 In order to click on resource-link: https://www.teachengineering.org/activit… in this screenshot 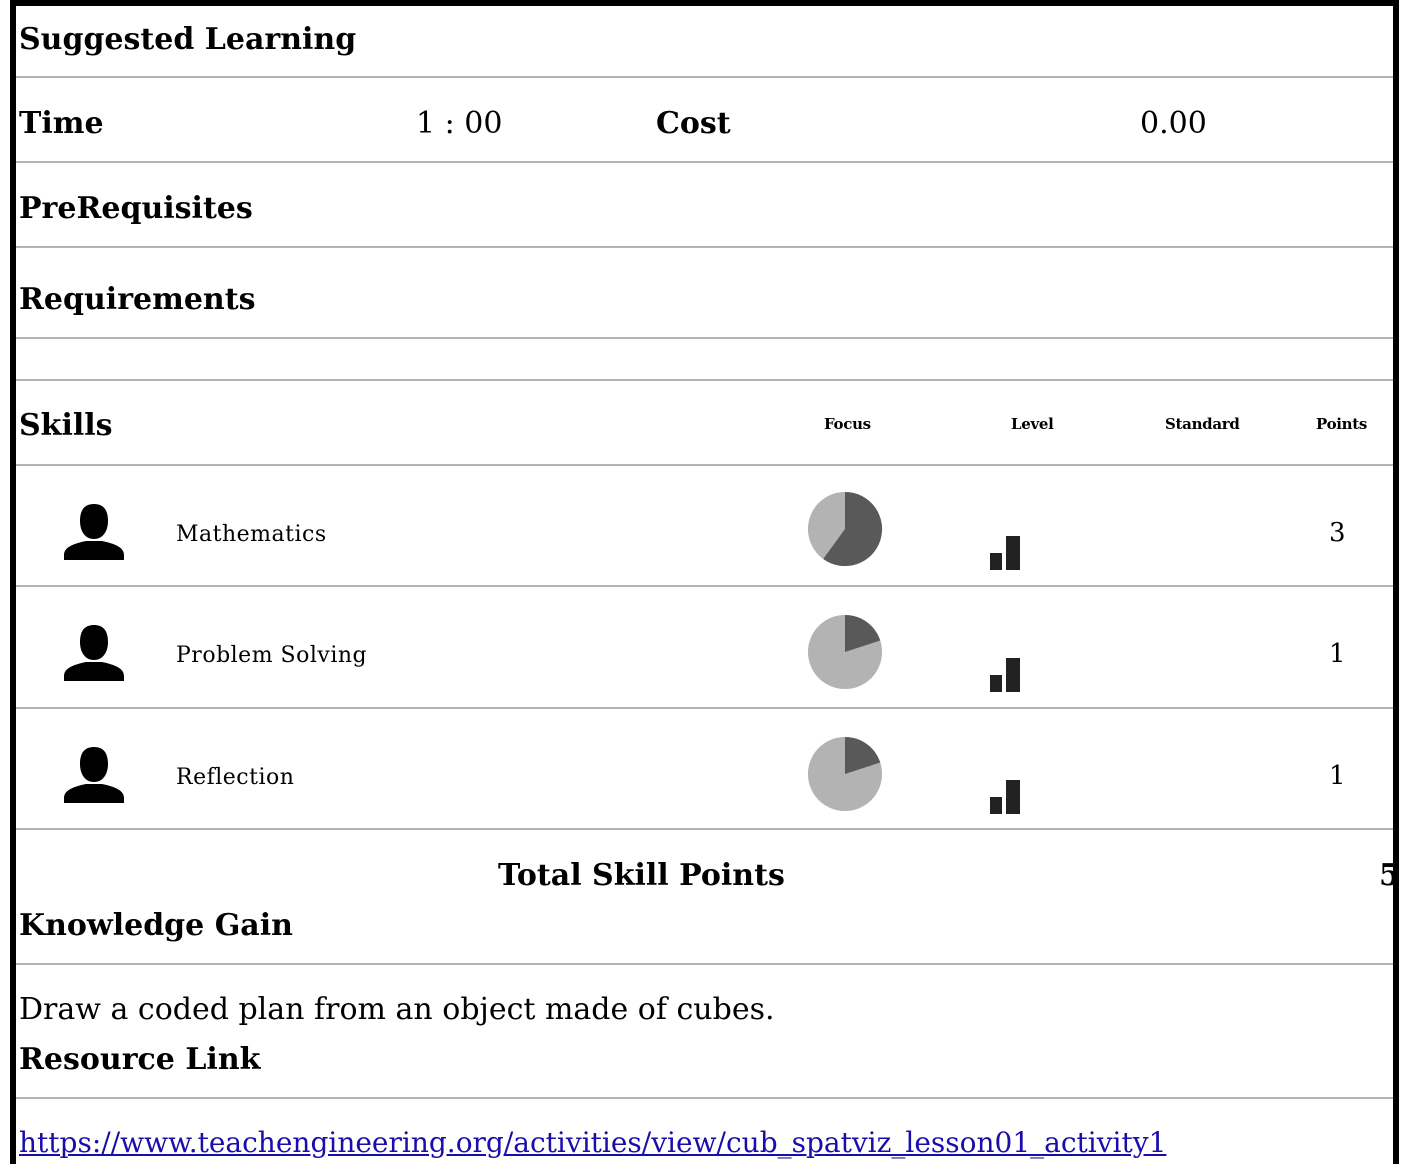, I will do `click(592, 1142)`.